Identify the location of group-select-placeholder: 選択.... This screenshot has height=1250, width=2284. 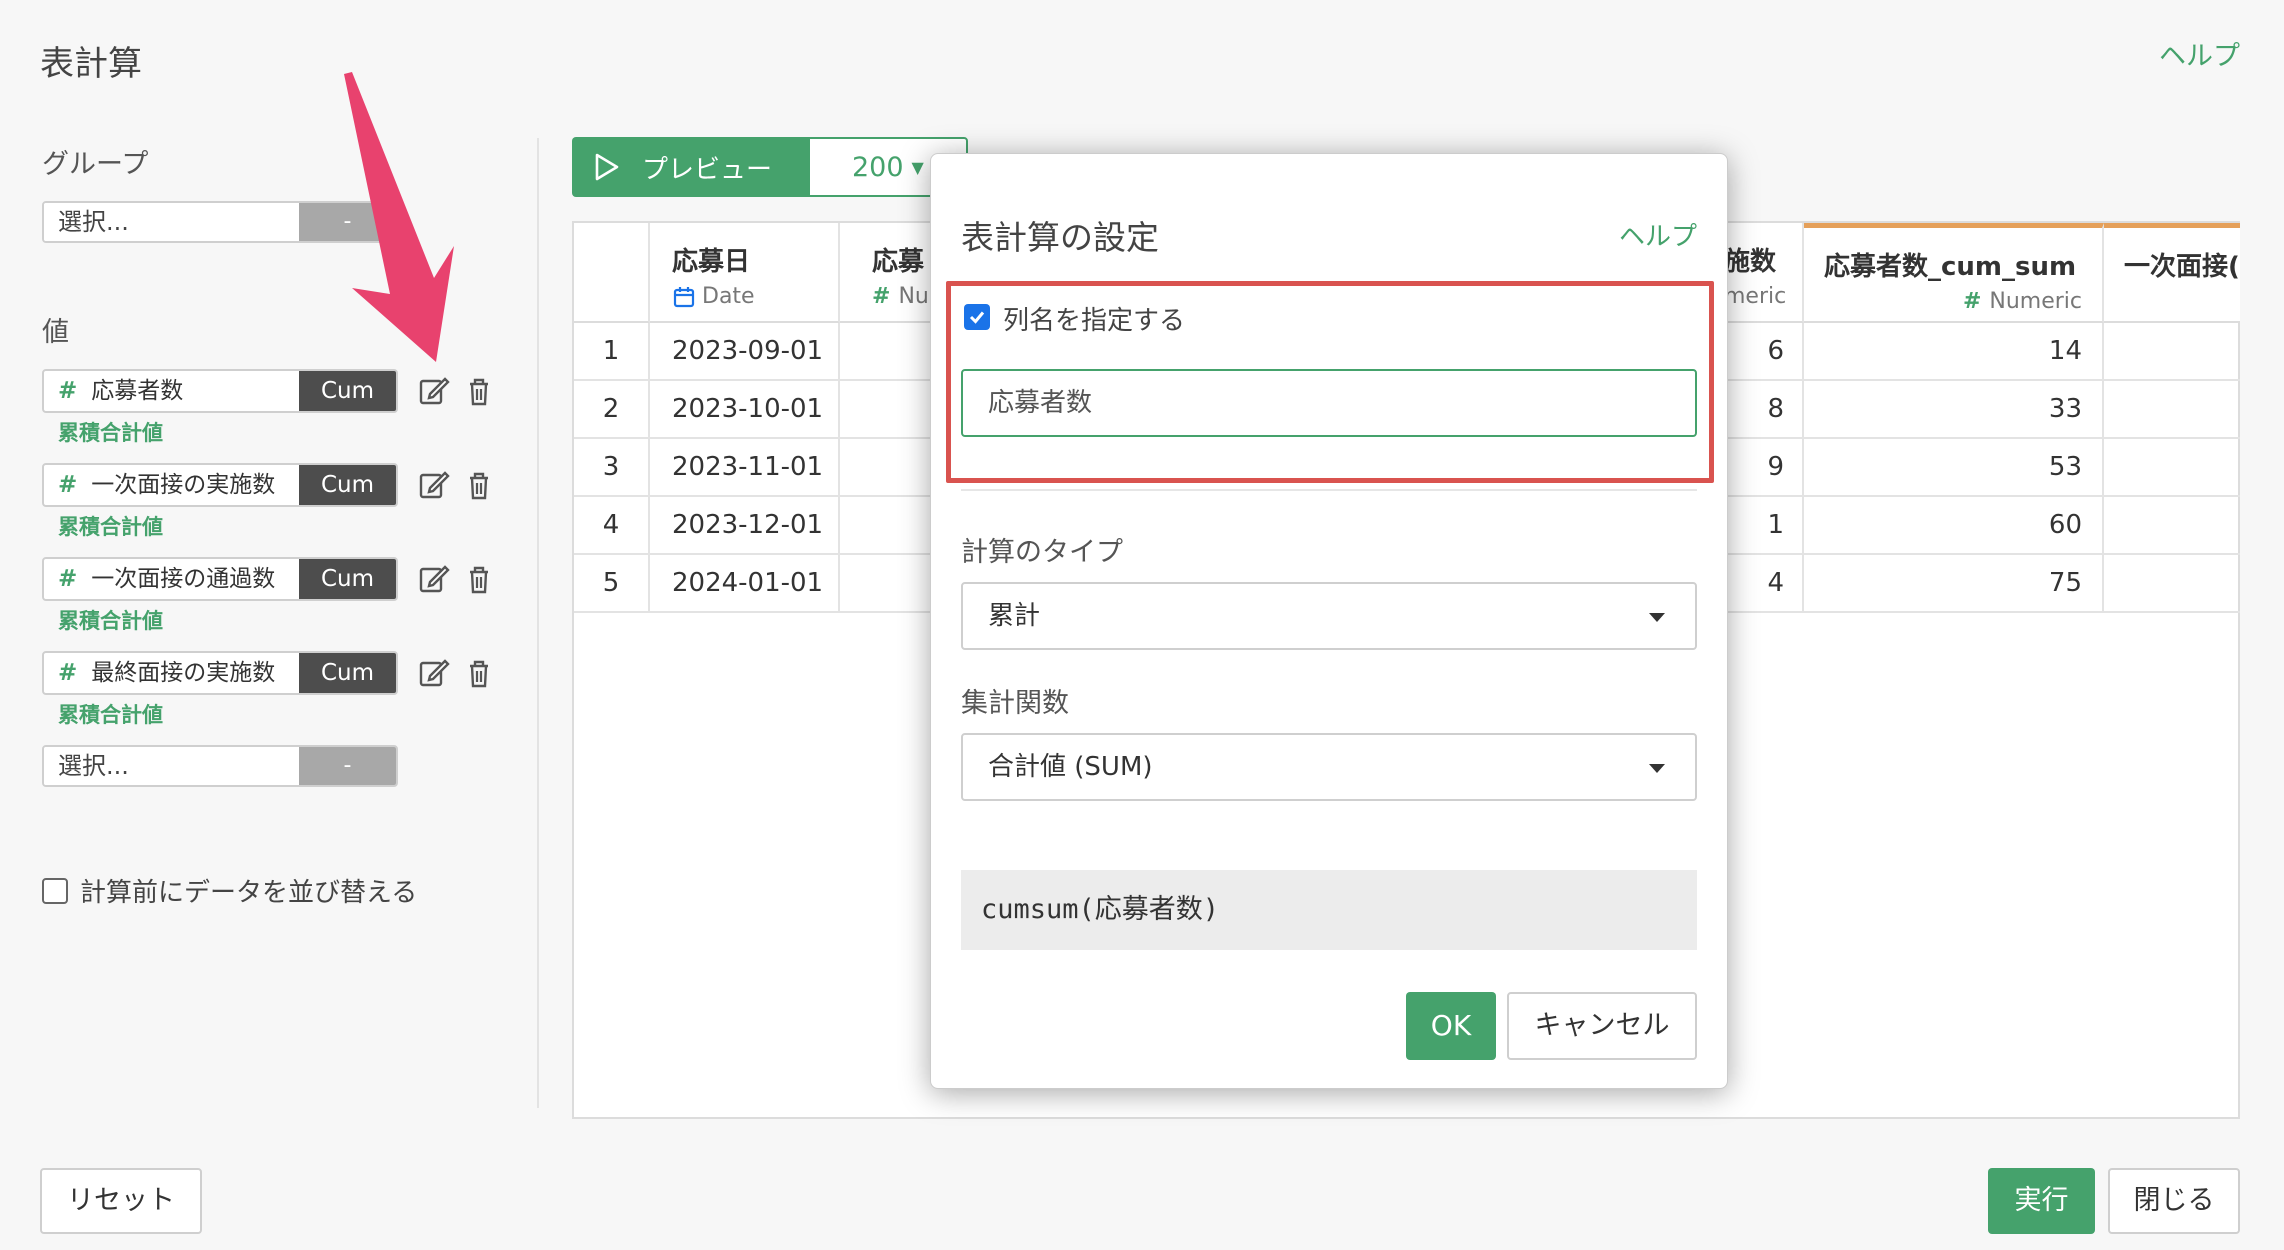
(171, 222).